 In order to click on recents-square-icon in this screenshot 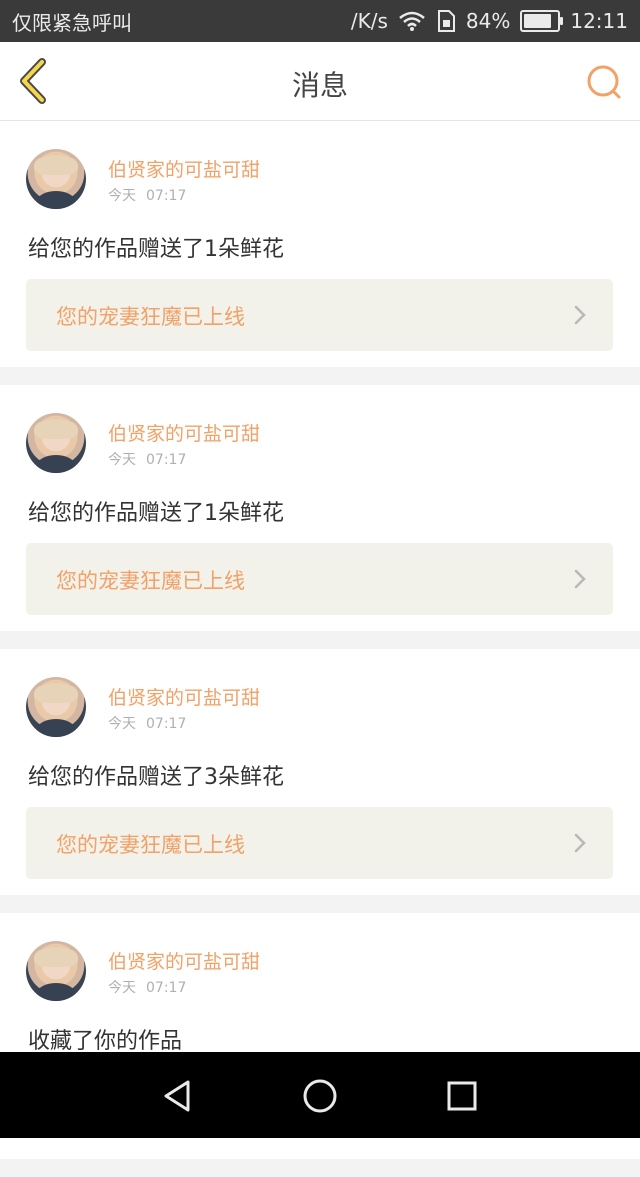, I will do `click(462, 1096)`.